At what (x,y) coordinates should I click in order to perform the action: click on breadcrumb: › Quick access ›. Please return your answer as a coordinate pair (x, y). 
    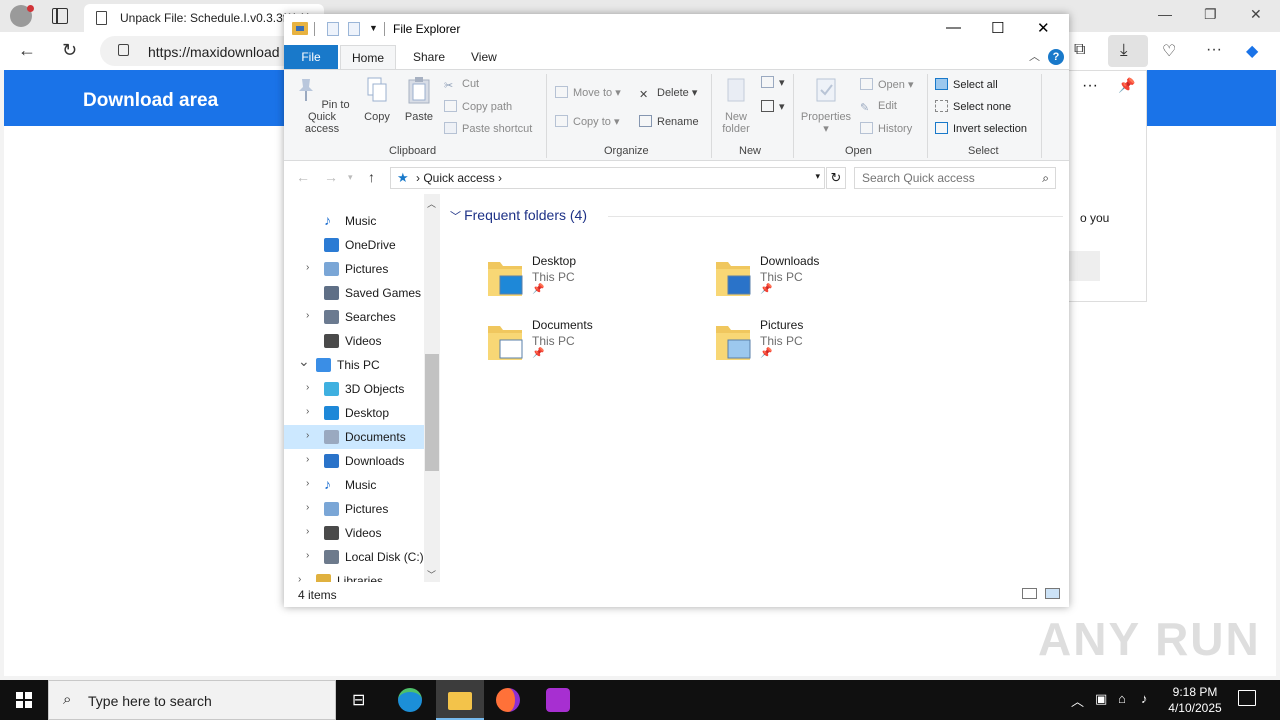
    Looking at the image, I should click on (459, 178).